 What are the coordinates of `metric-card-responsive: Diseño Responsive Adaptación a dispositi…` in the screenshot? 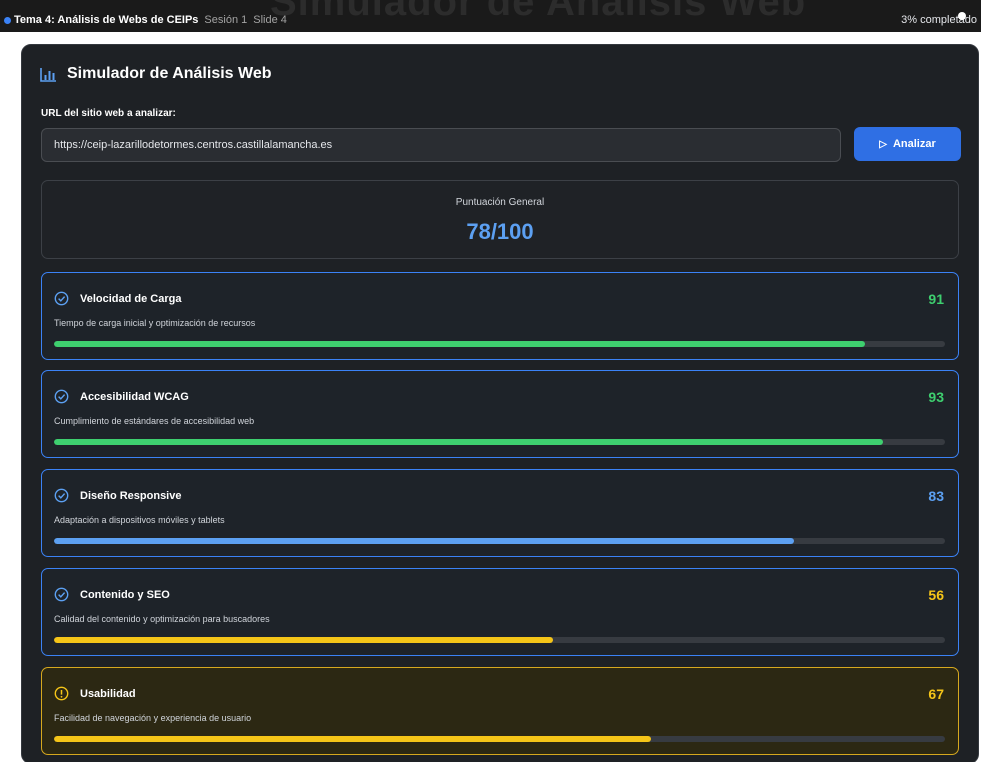 It's located at (500, 513).